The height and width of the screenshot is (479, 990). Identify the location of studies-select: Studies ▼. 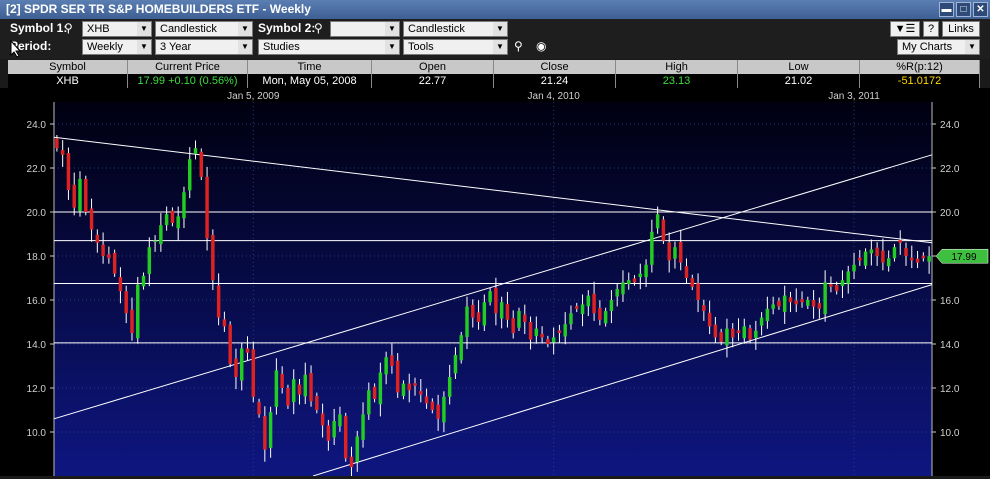
(329, 47).